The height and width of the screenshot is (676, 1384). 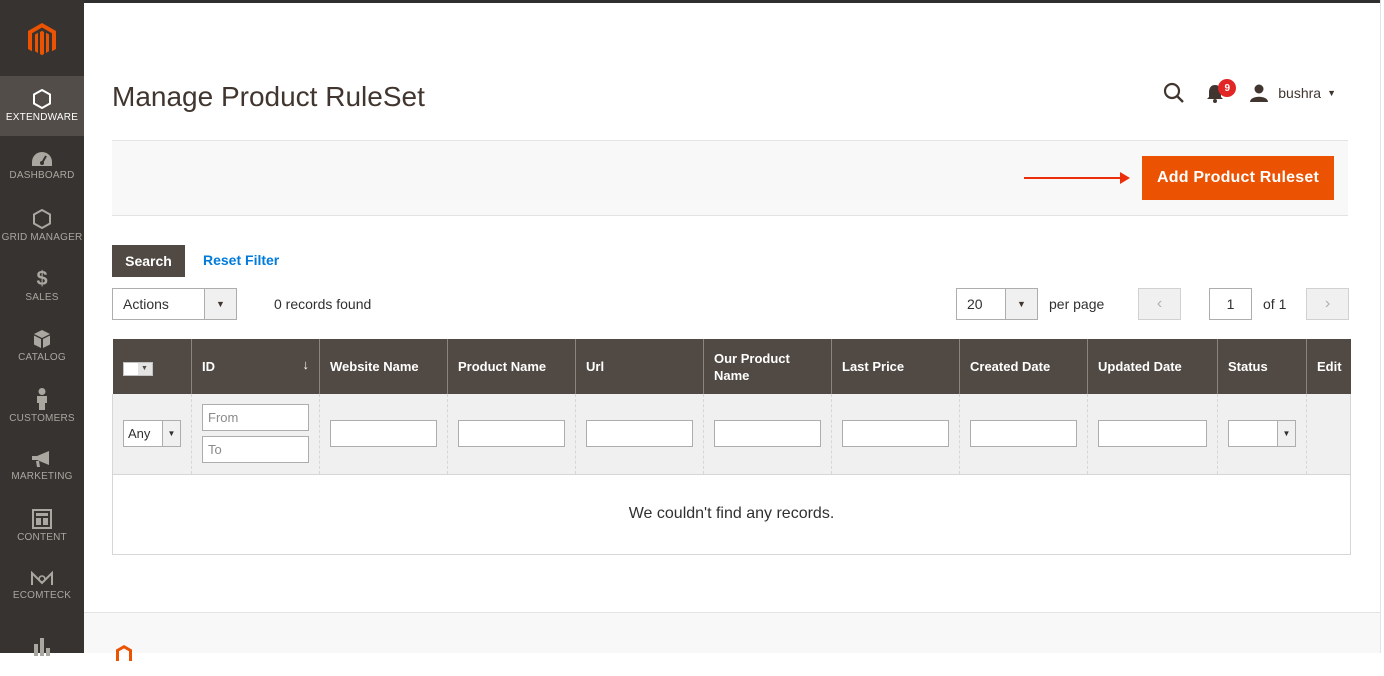 I want to click on updated-date-filter-input, so click(x=1152, y=434).